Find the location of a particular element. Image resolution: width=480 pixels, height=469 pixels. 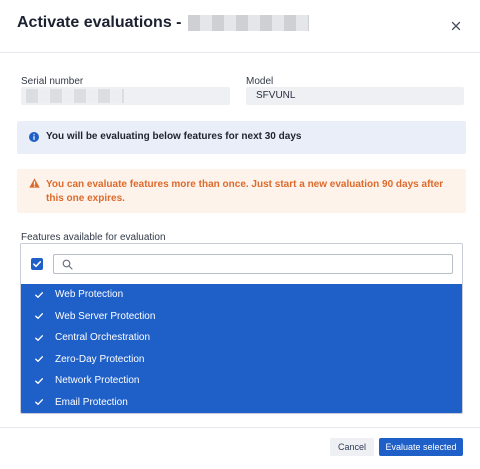

close-icon is located at coordinates (456, 26).